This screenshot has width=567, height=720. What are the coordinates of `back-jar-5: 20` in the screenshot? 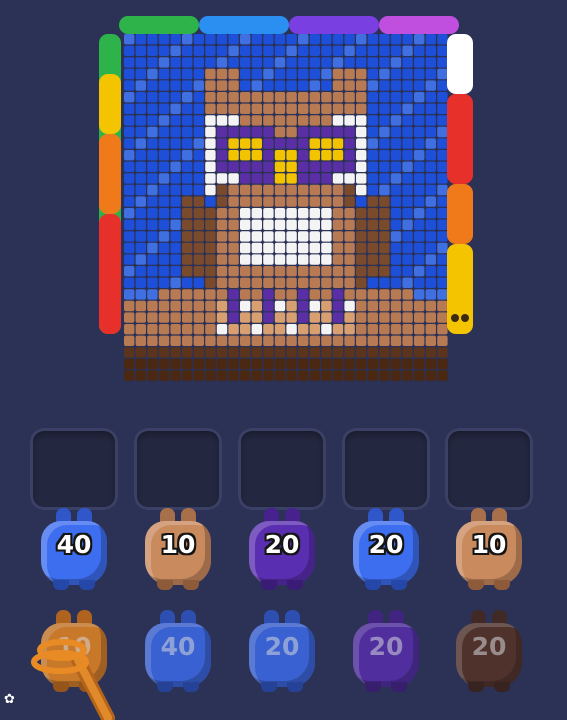 It's located at (489, 651).